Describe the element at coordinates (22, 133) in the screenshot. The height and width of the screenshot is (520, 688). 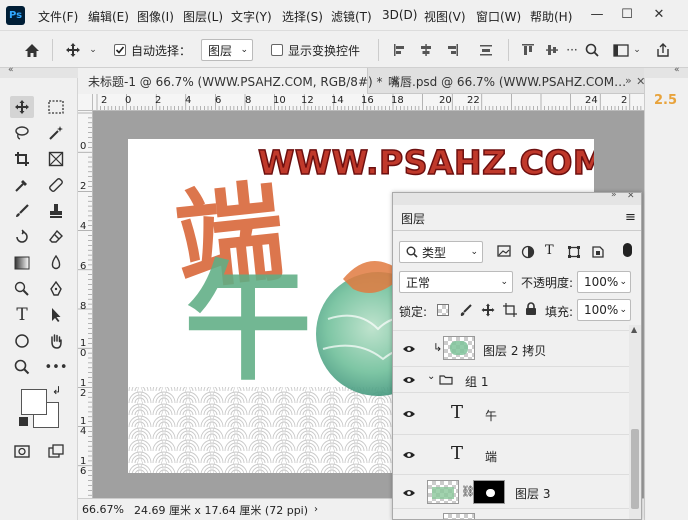
I see `lasso-tool-icon` at that location.